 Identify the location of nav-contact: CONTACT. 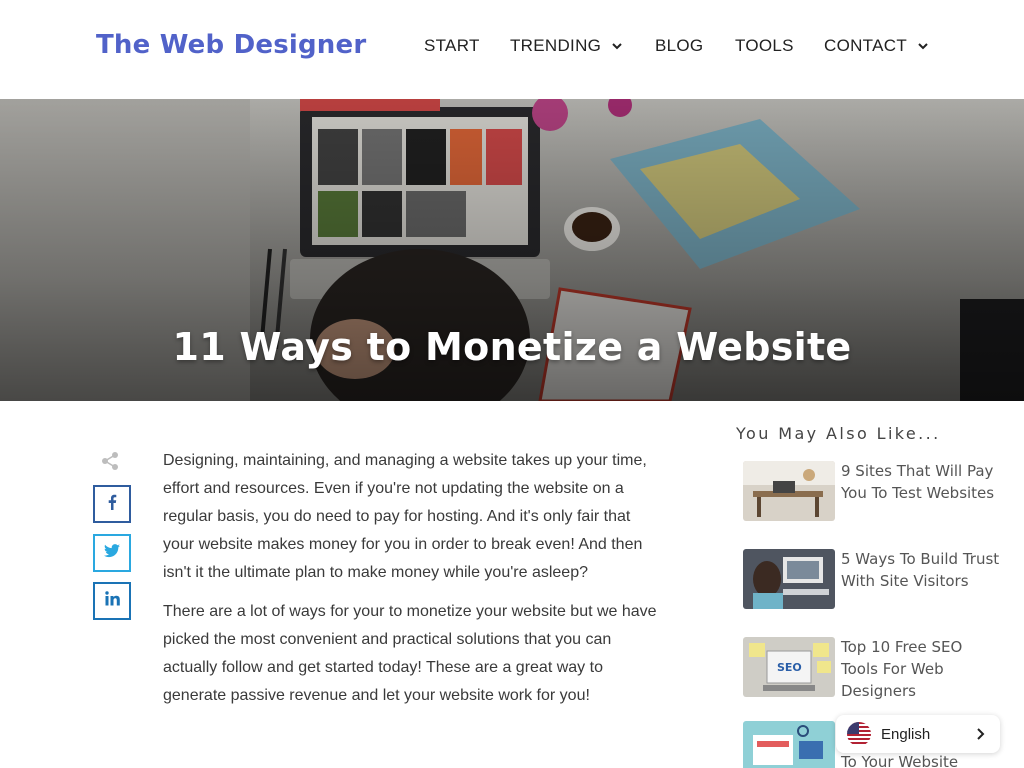
(876, 46).